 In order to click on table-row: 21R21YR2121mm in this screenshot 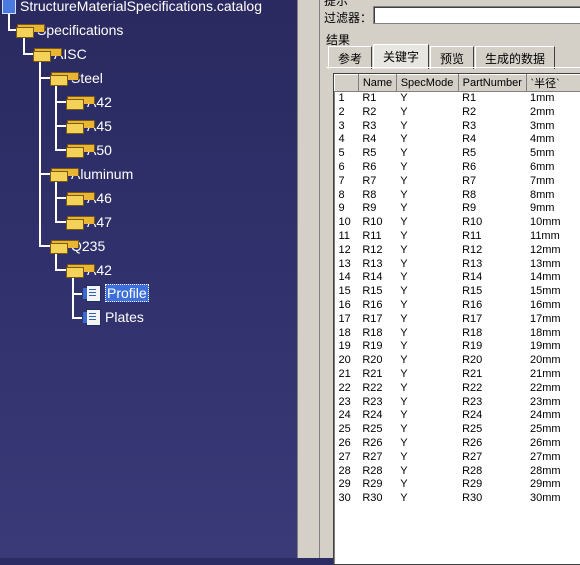, I will do `click(457, 375)`.